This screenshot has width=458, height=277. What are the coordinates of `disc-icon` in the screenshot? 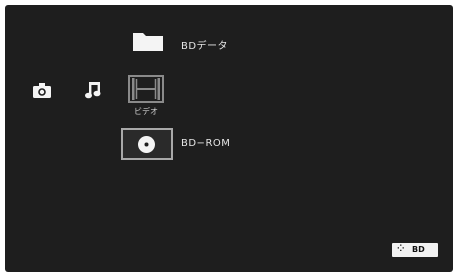 It's located at (146, 144).